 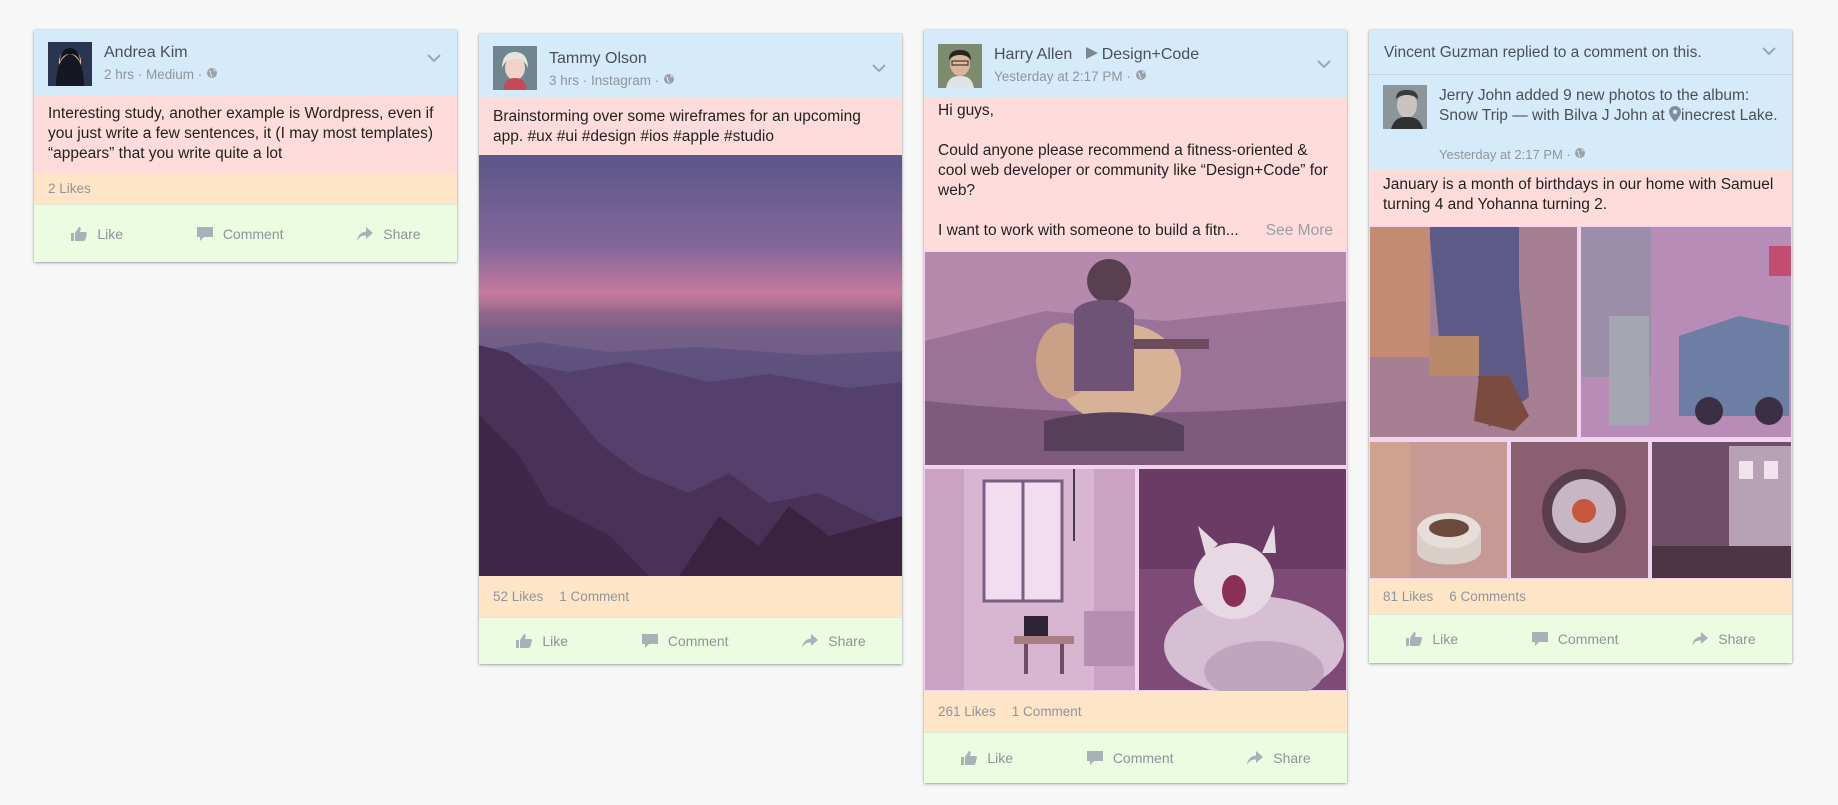 What do you see at coordinates (1729, 115) in the screenshot?
I see `place-link: inecrest Lake.` at bounding box center [1729, 115].